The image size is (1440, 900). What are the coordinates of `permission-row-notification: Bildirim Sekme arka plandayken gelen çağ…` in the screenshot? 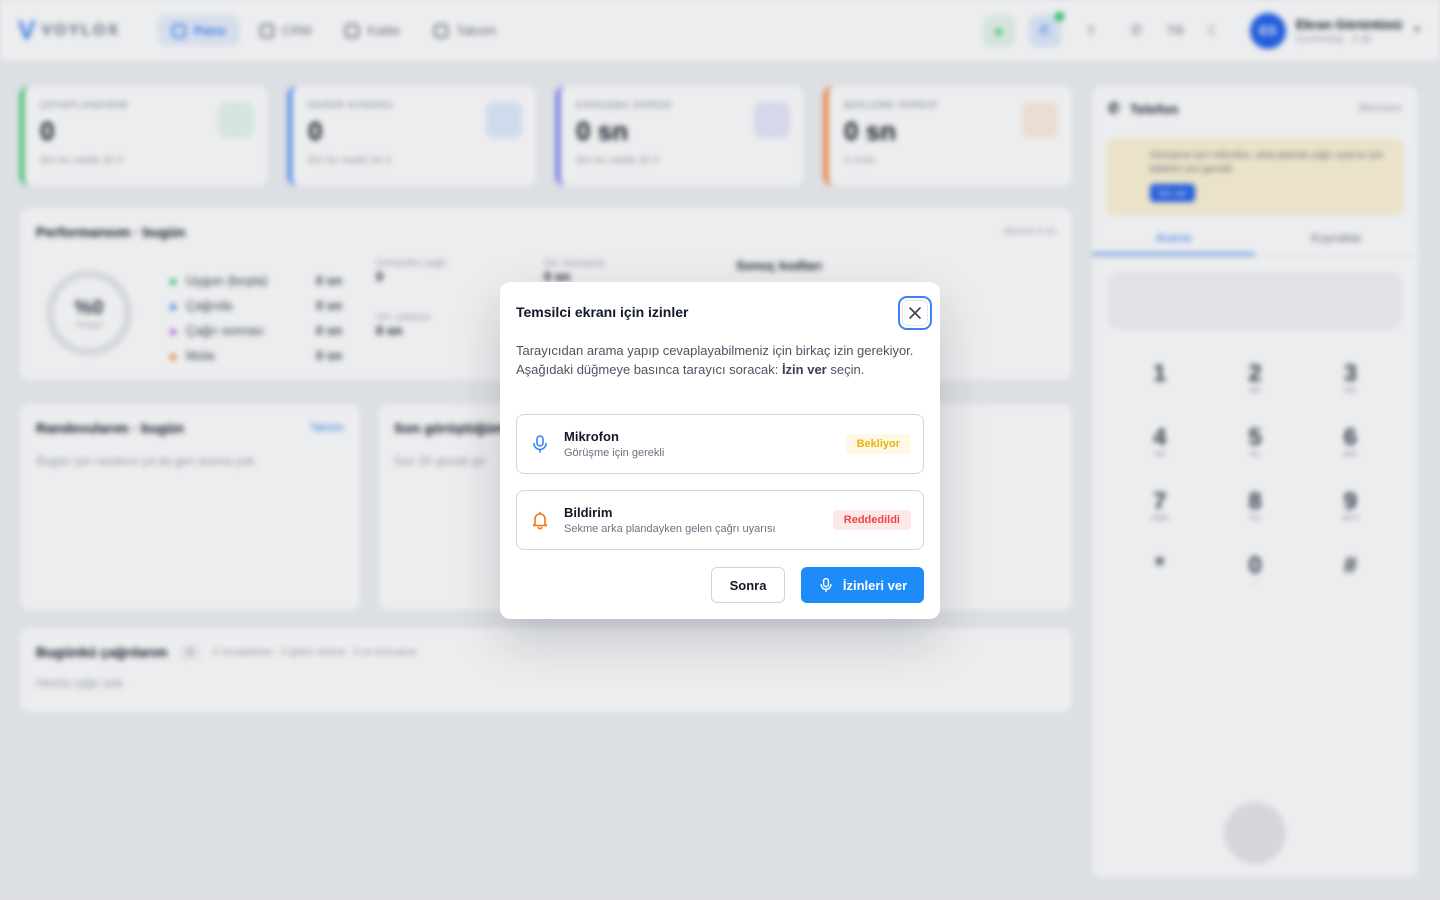 It's located at (720, 520).